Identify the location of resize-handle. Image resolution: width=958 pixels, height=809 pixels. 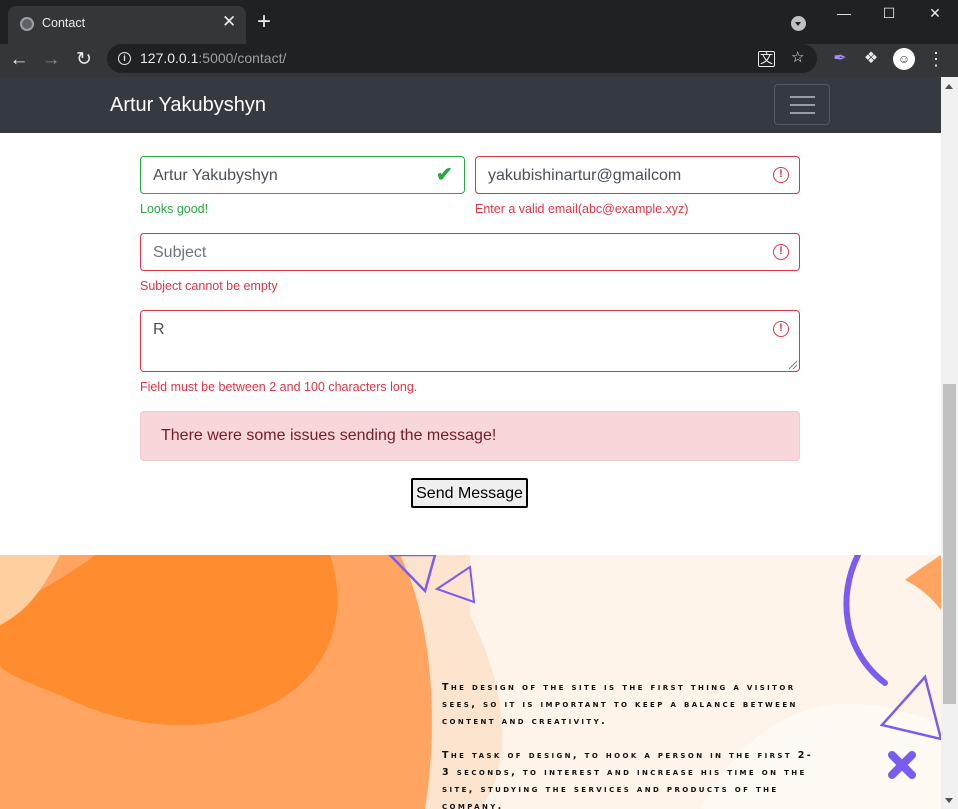
(793, 365).